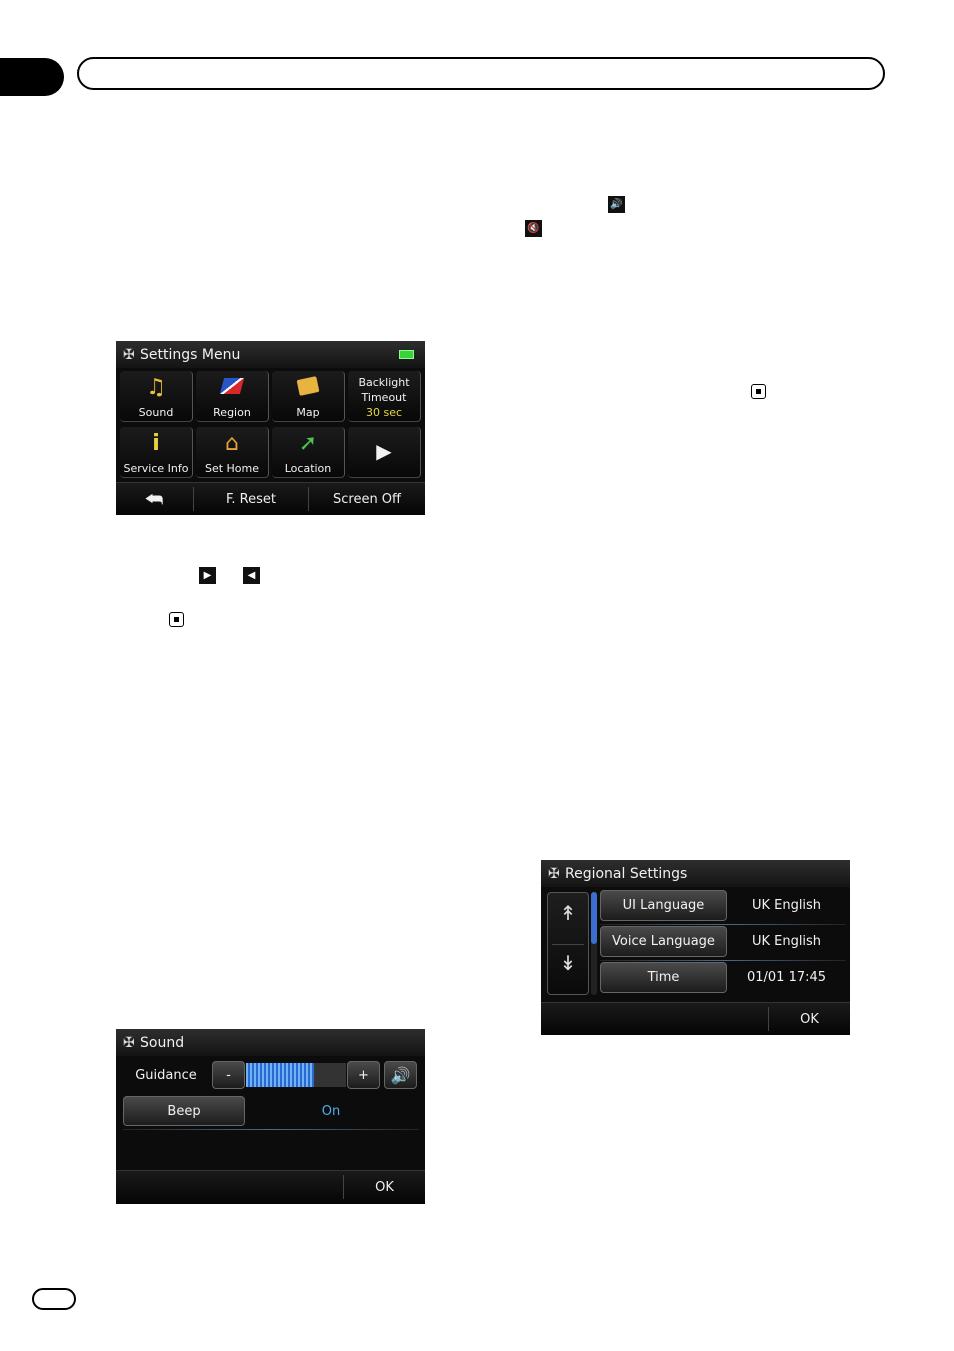 The height and width of the screenshot is (1351, 954). Describe the element at coordinates (270, 1042) in the screenshot. I see `sound-titlebar: ✠ Sound` at that location.